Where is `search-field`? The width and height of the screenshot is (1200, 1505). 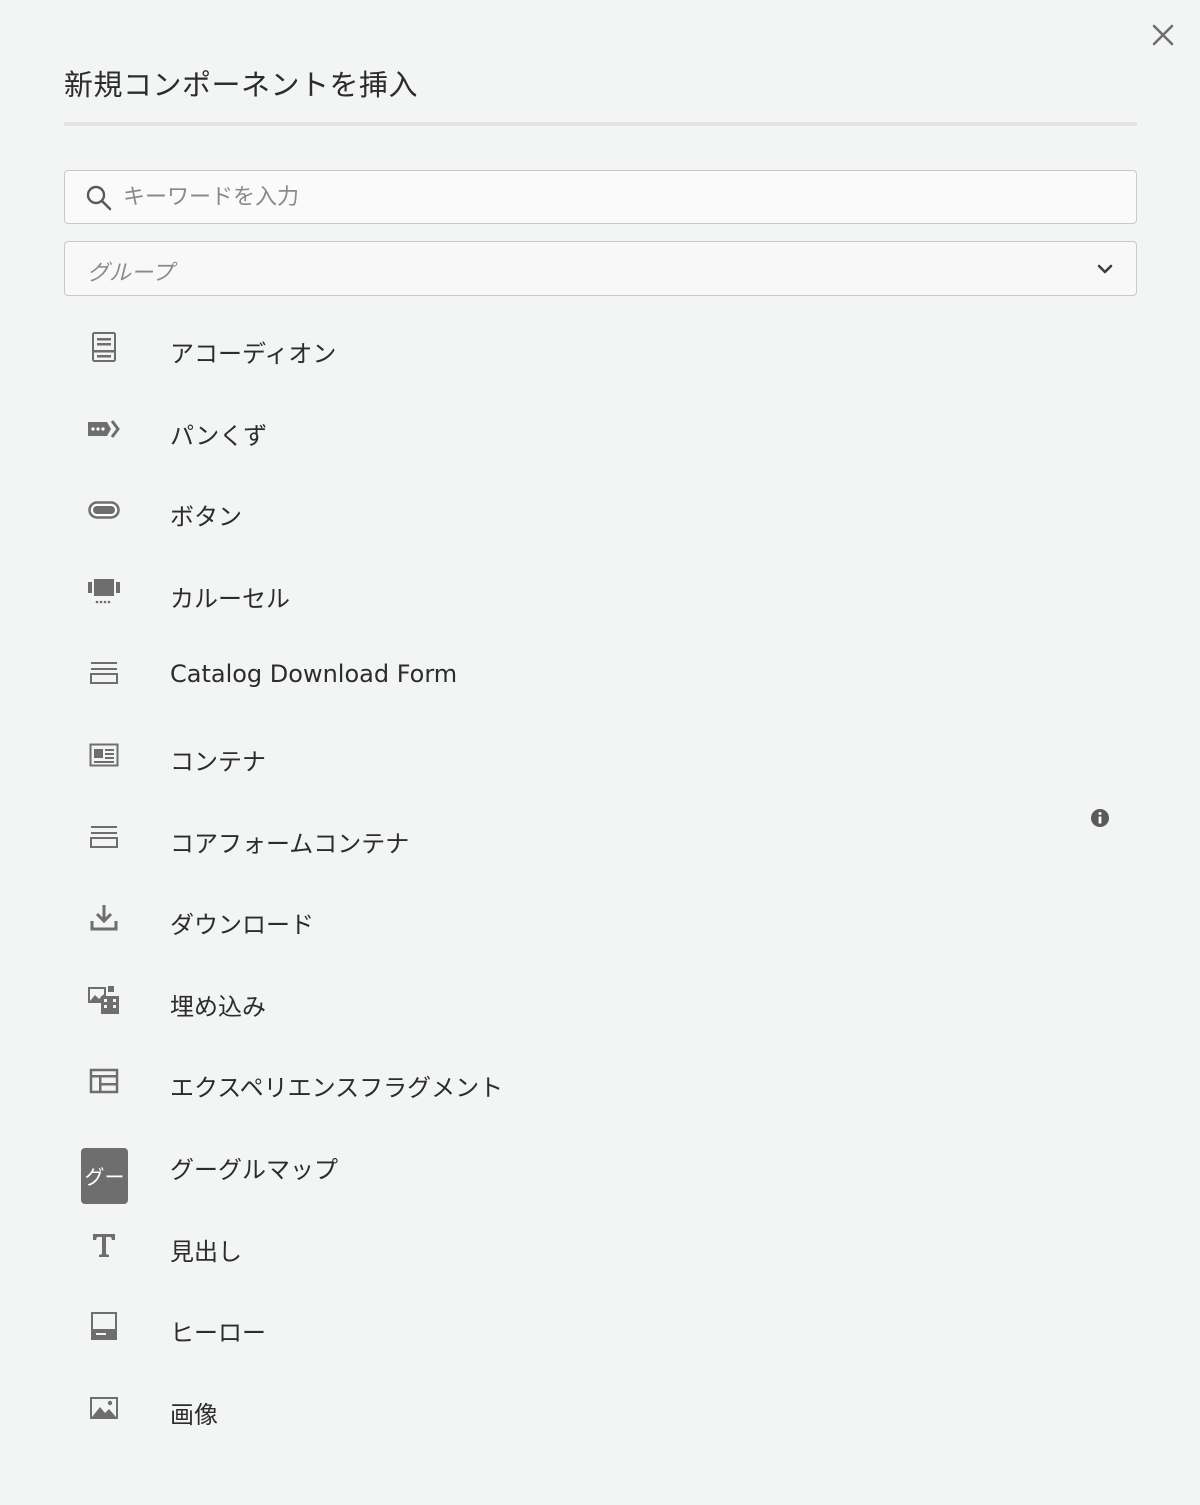 search-field is located at coordinates (600, 197).